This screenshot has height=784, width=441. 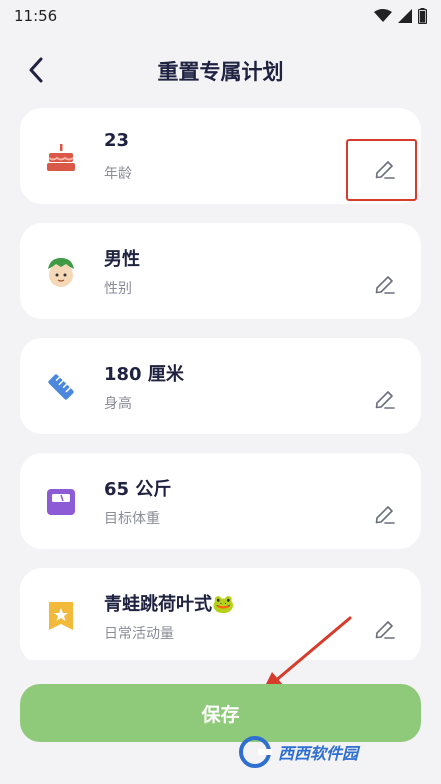 What do you see at coordinates (255, 752) in the screenshot?
I see `watermark-logo` at bounding box center [255, 752].